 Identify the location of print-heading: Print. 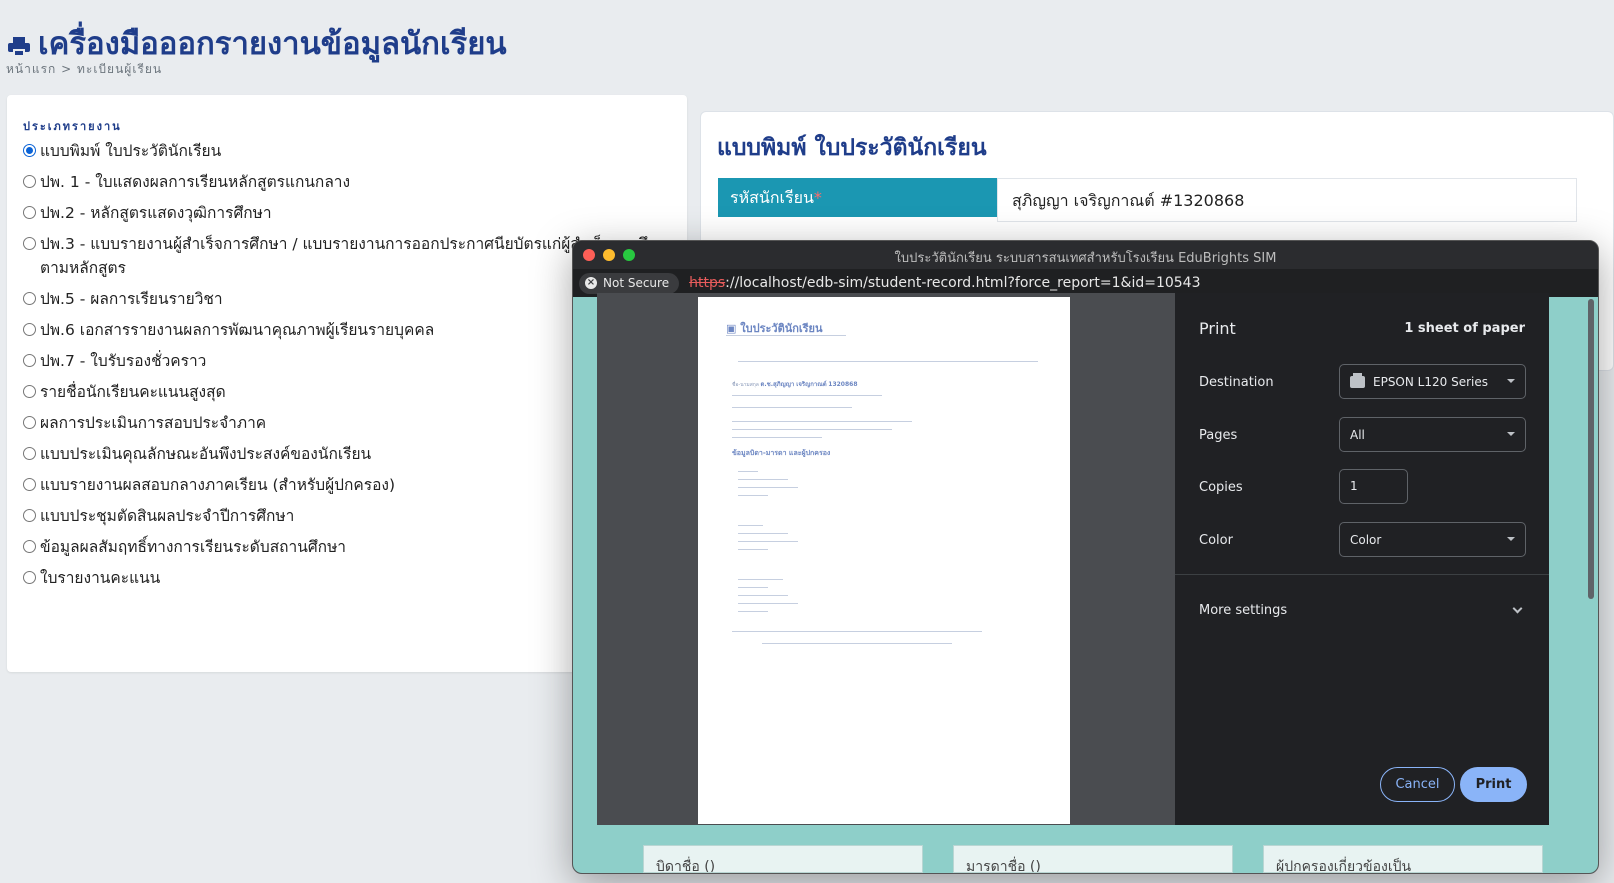
(1217, 328).